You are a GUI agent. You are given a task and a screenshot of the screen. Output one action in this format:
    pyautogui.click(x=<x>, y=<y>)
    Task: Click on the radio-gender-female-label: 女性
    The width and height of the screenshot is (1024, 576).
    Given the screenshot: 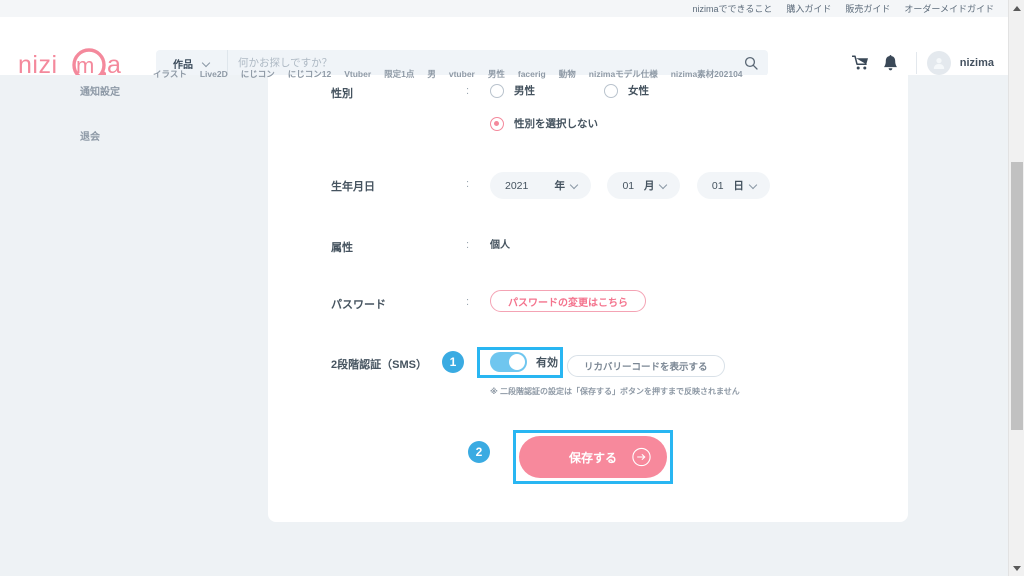 What is the action you would take?
    pyautogui.click(x=638, y=91)
    